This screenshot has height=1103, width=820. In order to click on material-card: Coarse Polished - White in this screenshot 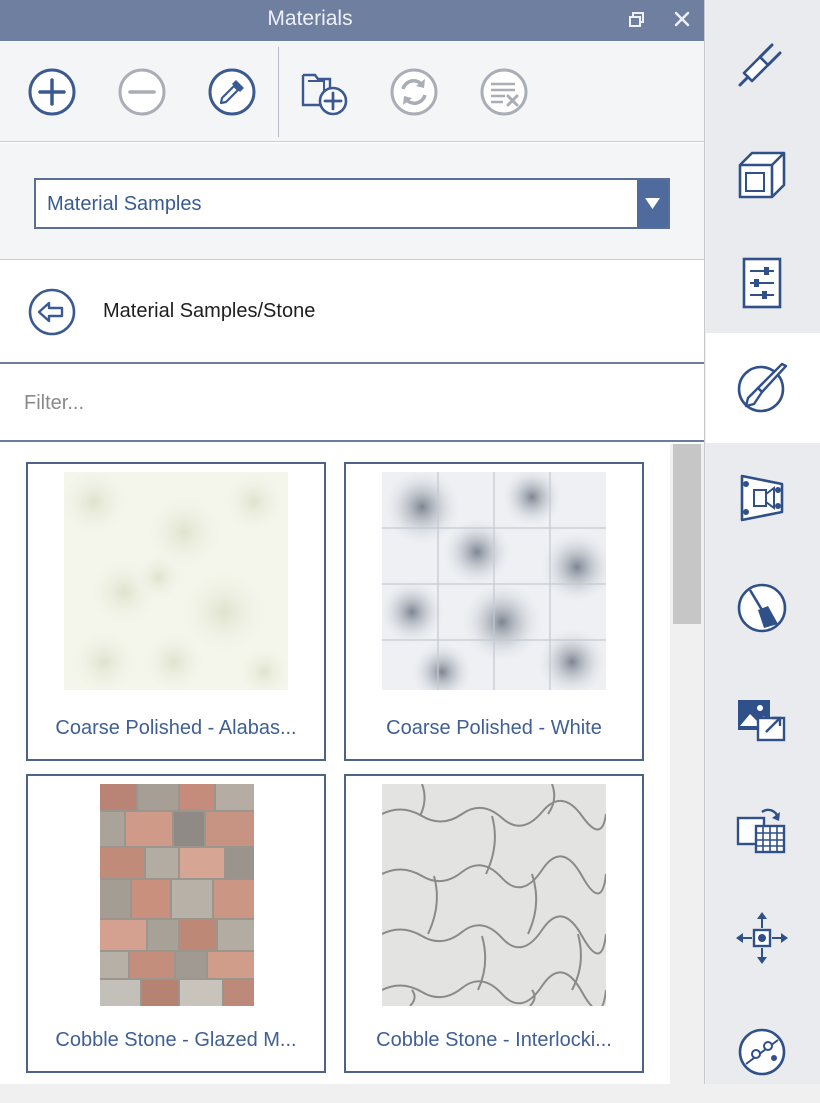, I will do `click(494, 611)`.